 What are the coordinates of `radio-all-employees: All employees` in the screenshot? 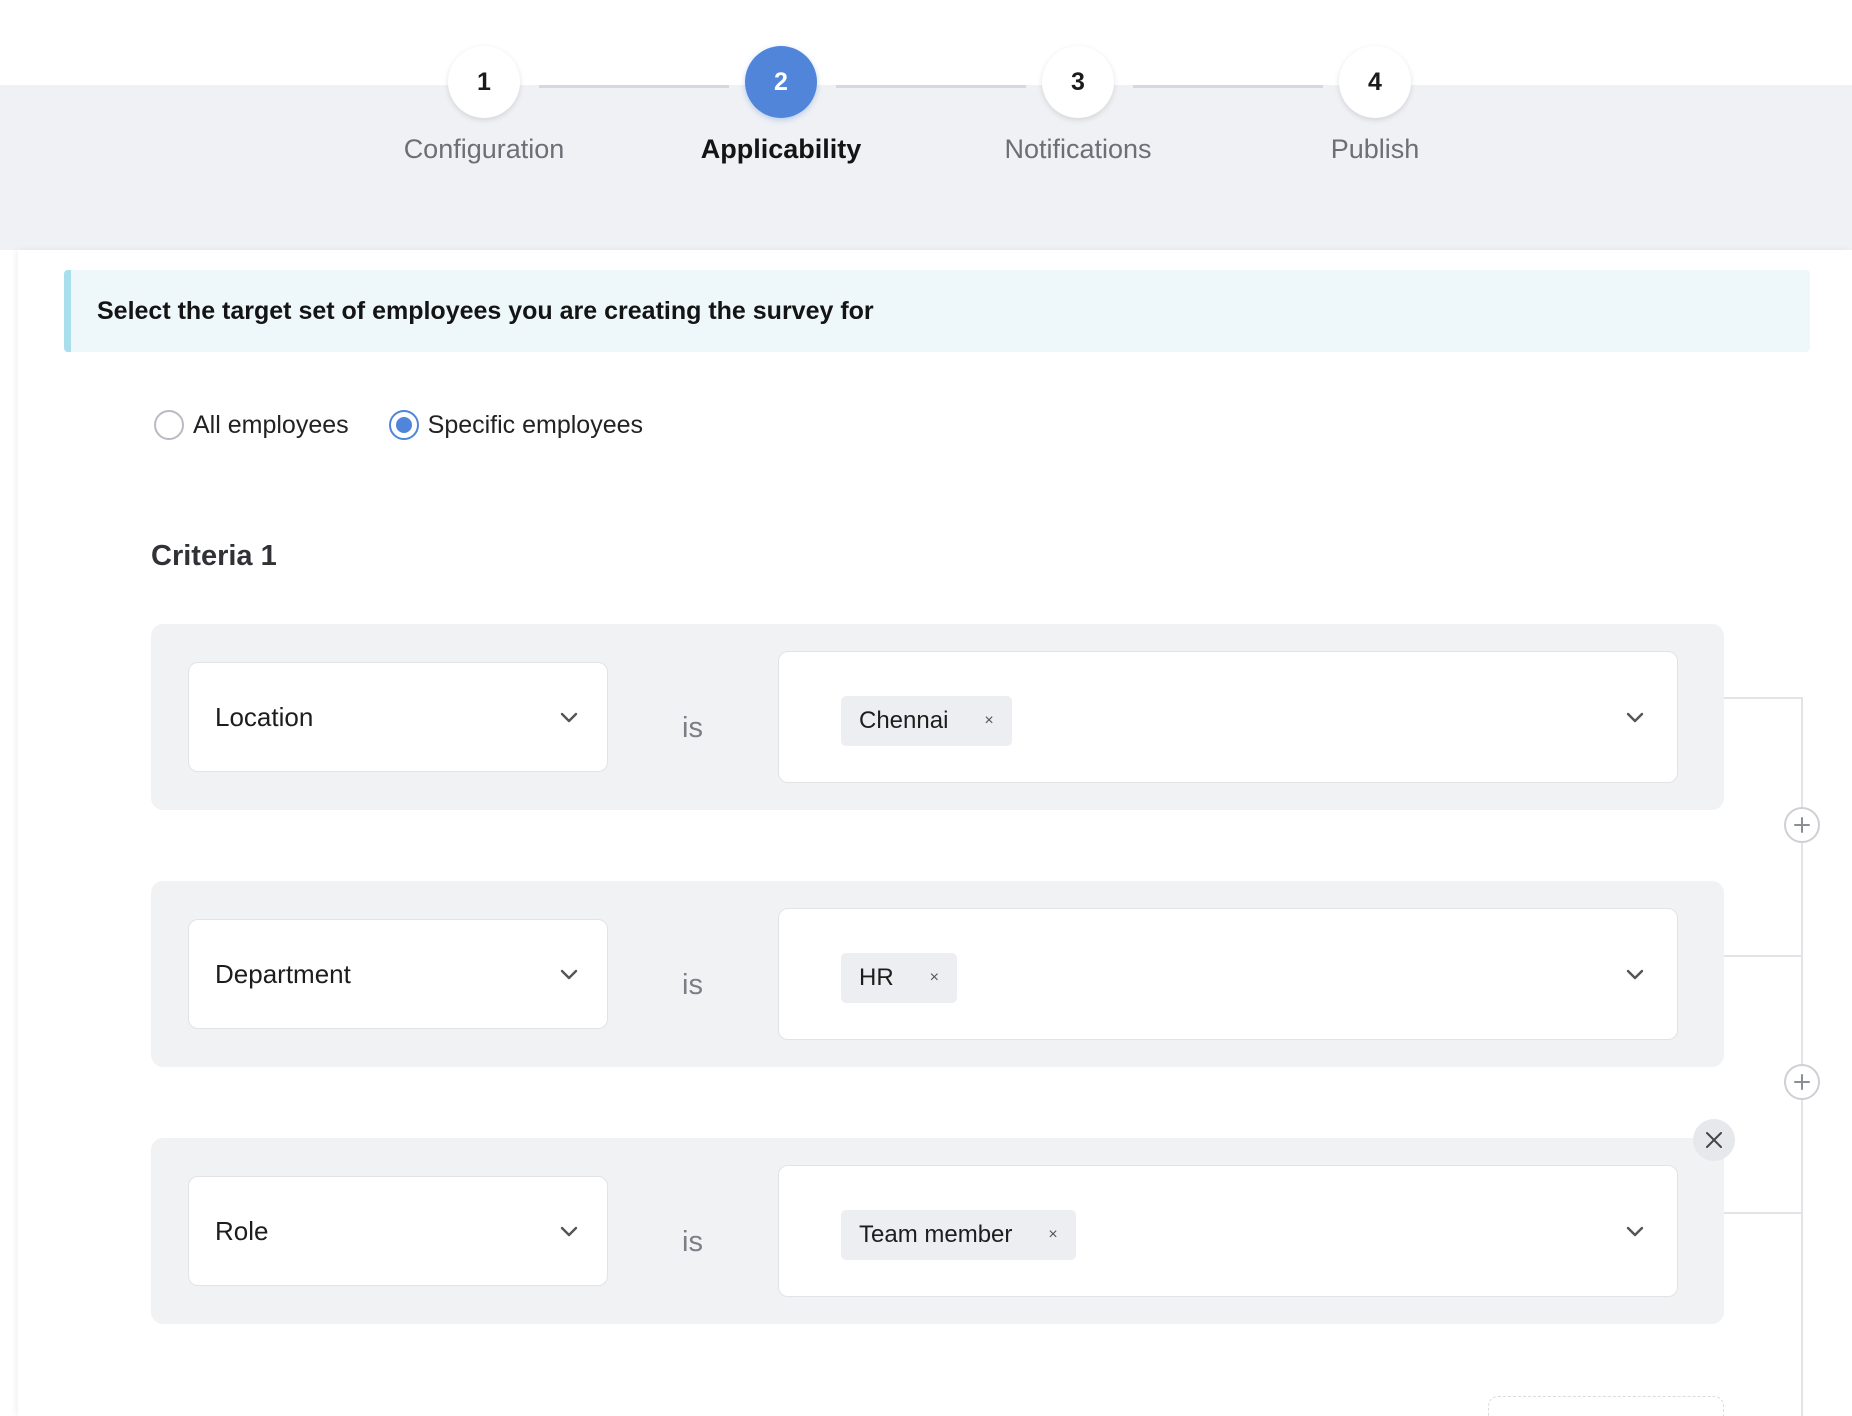 It's located at (251, 425).